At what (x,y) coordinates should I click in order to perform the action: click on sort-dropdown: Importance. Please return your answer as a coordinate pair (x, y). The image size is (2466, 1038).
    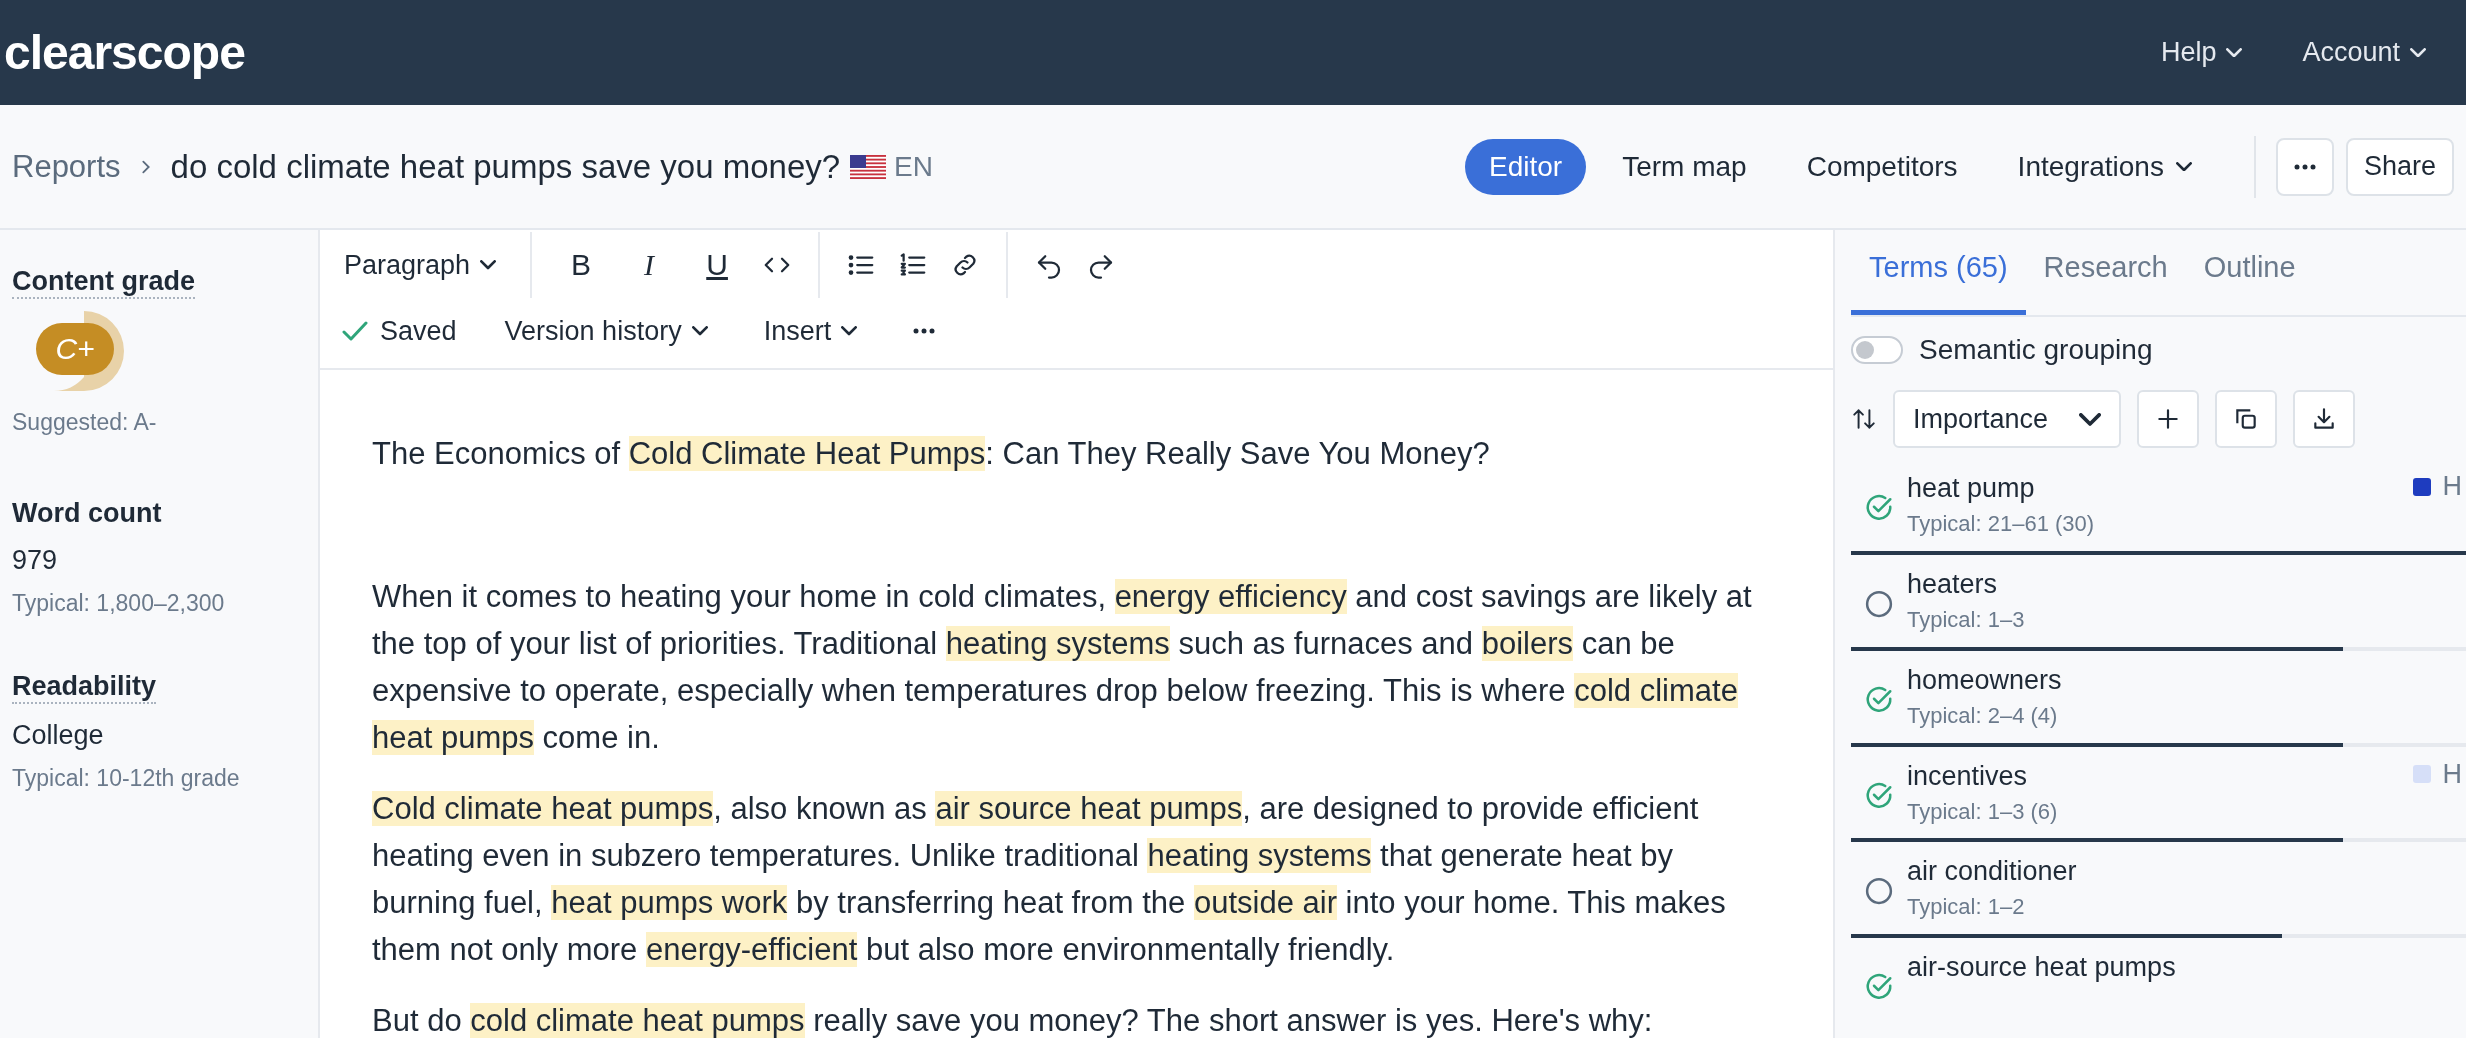
    Looking at the image, I should click on (2007, 419).